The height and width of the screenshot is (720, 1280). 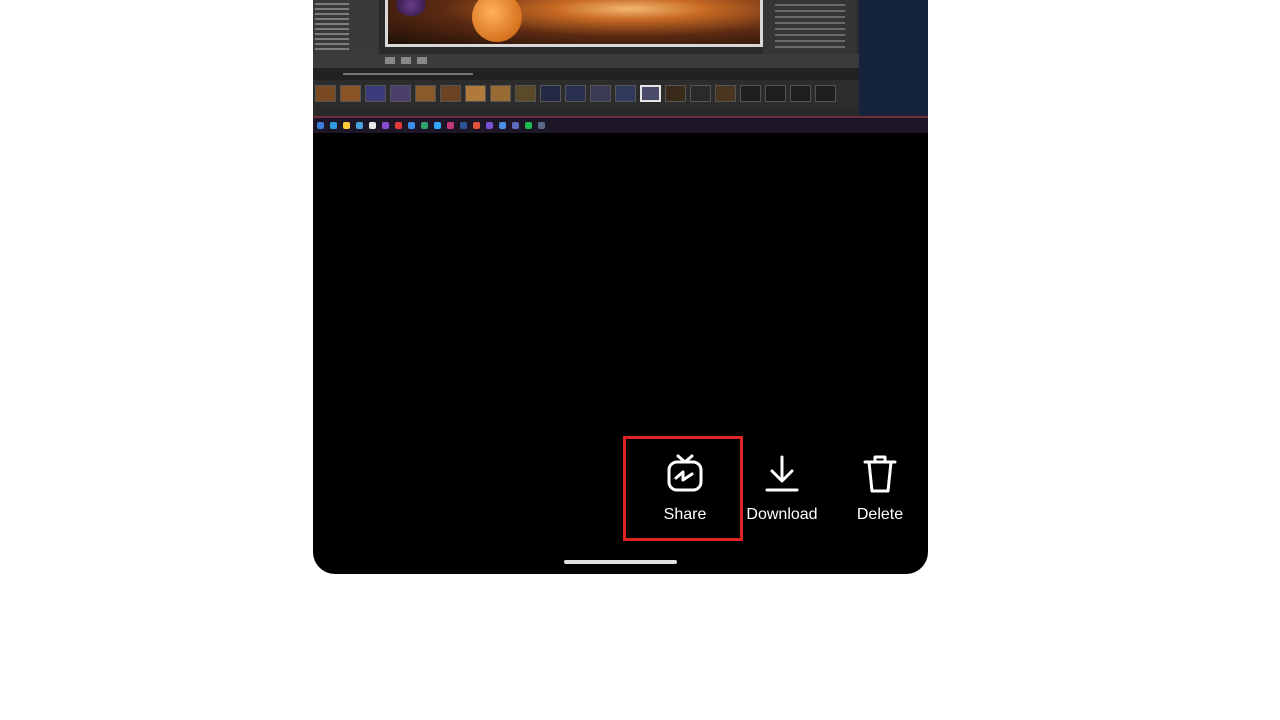 What do you see at coordinates (880, 474) in the screenshot?
I see `trash-icon` at bounding box center [880, 474].